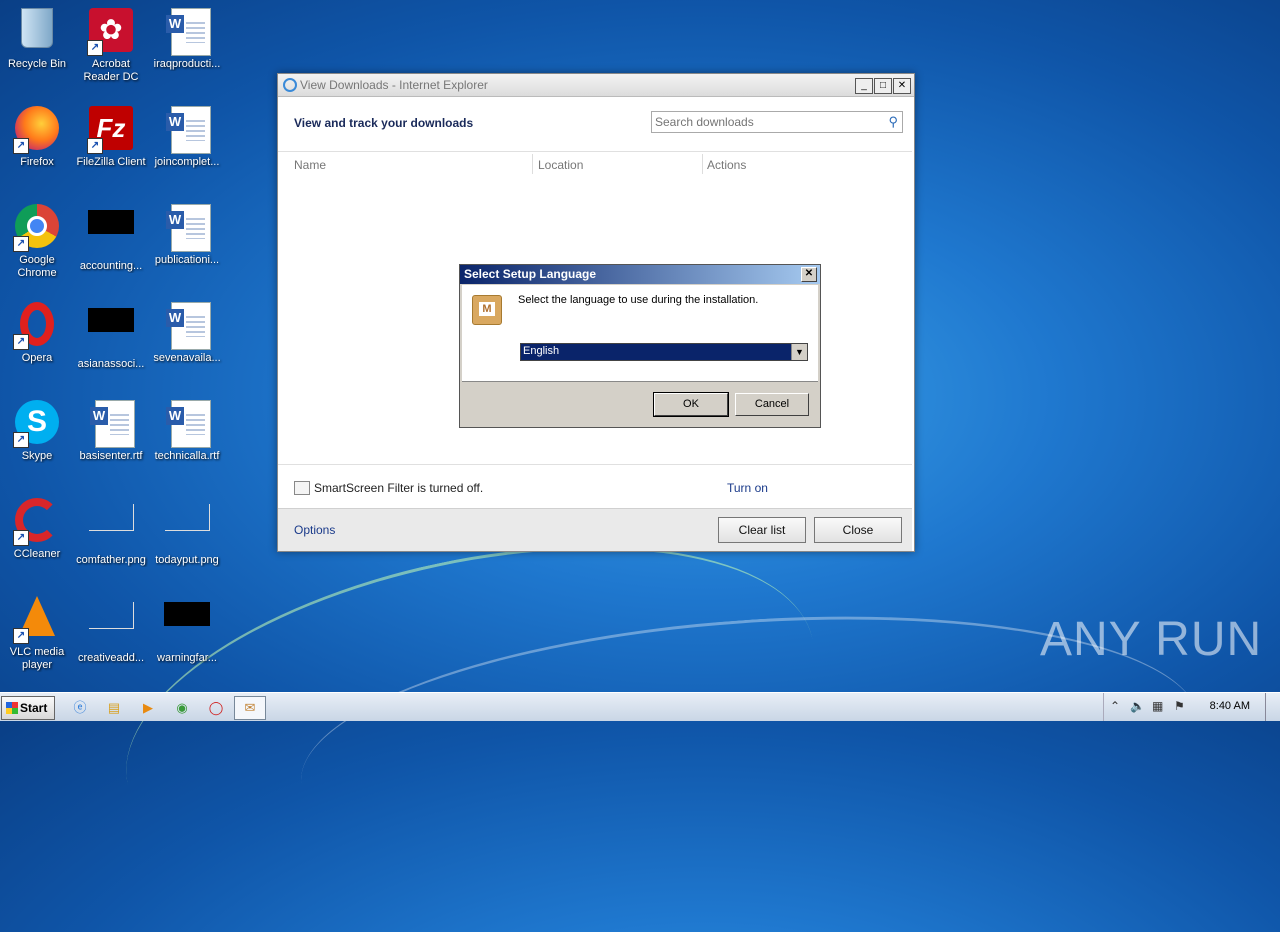  Describe the element at coordinates (12, 708) in the screenshot. I see `windows-logo-icon` at that location.